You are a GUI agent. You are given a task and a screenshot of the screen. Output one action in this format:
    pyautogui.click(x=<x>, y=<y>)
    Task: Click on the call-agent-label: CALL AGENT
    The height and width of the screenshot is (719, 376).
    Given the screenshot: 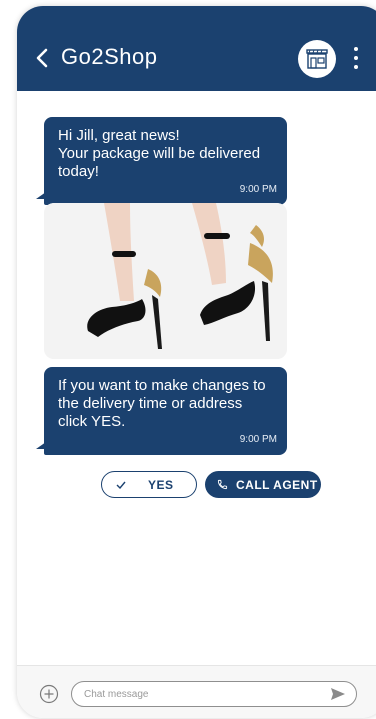 What is the action you would take?
    pyautogui.click(x=277, y=484)
    